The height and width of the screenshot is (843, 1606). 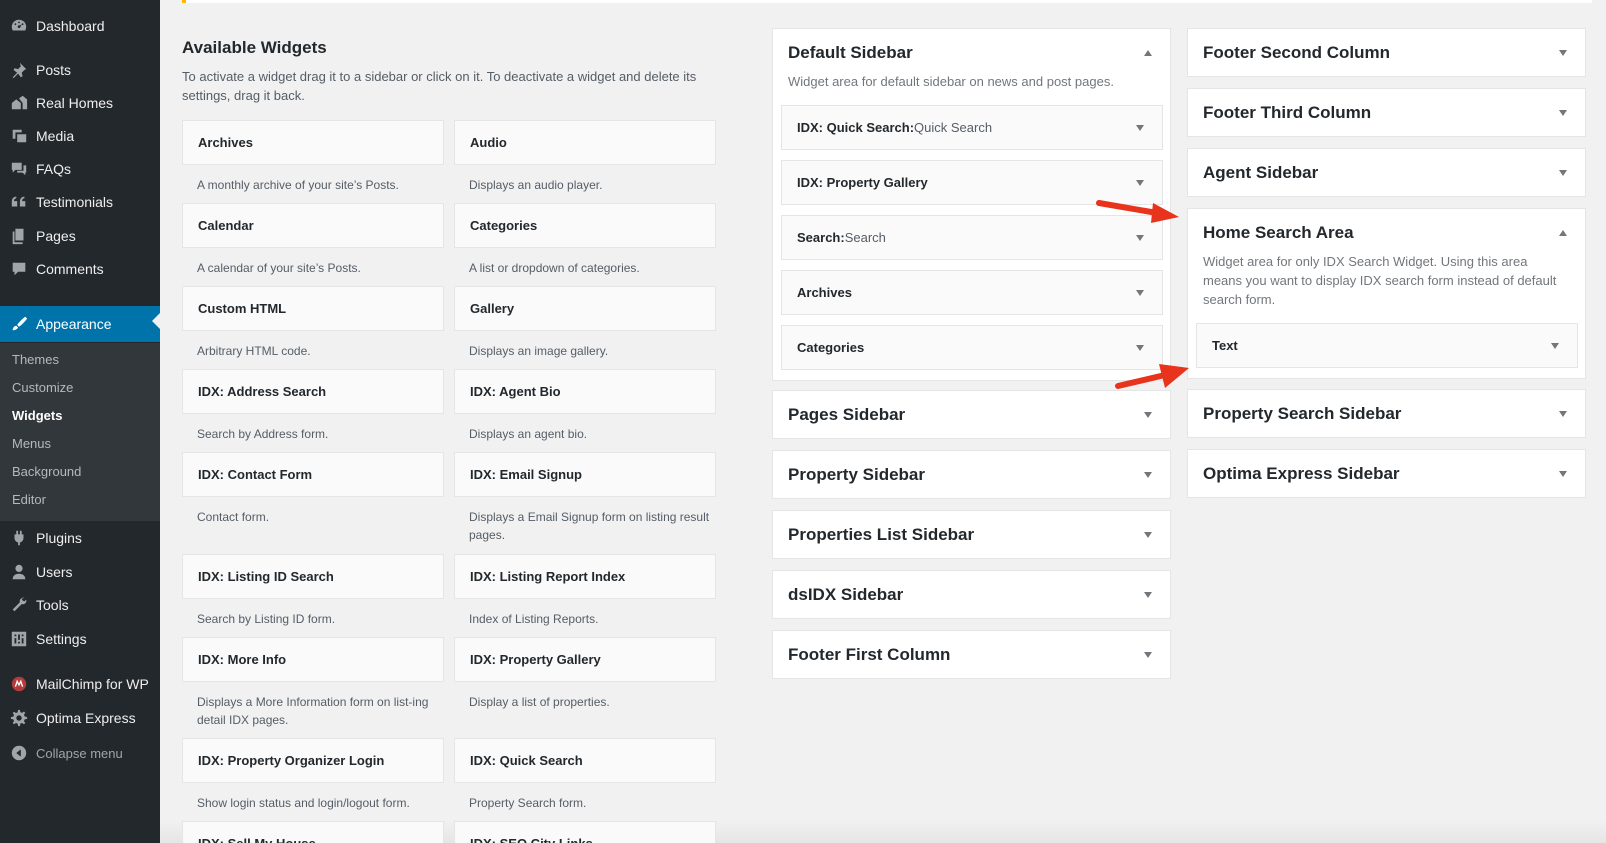 I want to click on menu-label: Testimonials, so click(x=75, y=202).